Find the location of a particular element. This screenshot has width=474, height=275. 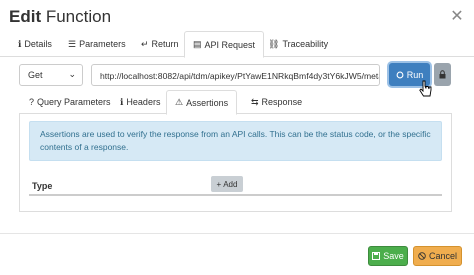

tab-label: Details is located at coordinates (38, 44).